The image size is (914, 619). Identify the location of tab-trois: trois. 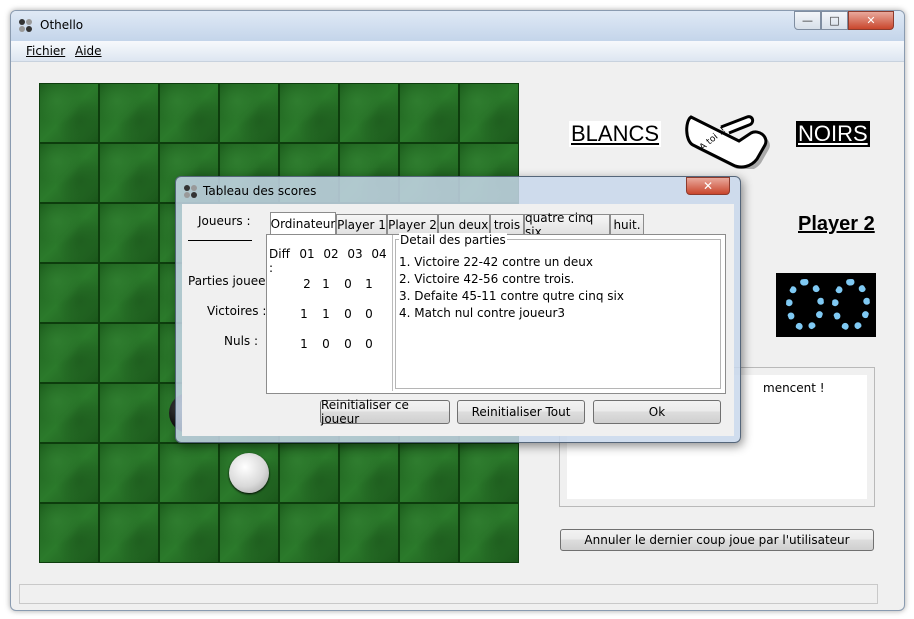
(507, 224).